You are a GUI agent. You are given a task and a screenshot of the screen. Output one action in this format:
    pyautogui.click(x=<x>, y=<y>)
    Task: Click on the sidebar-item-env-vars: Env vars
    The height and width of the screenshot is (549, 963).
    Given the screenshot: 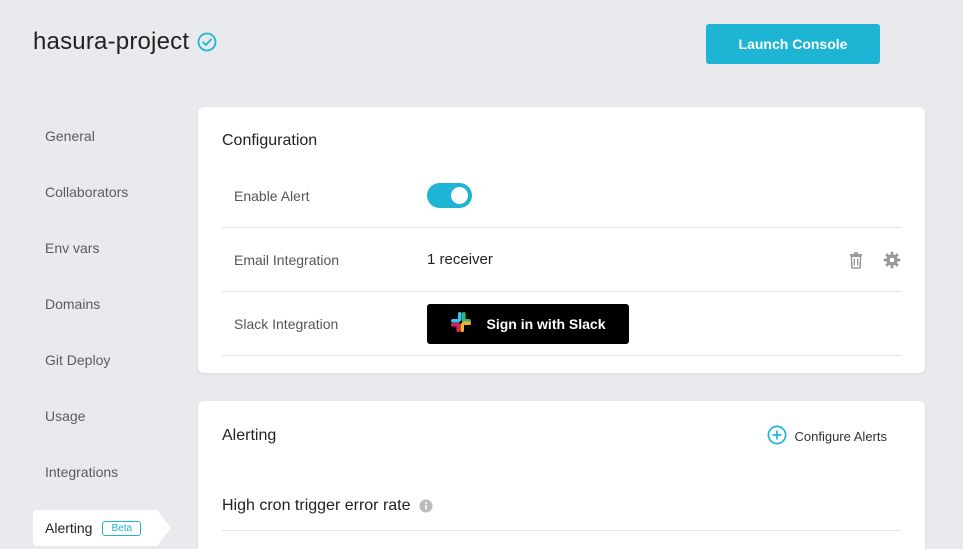 What is the action you would take?
    pyautogui.click(x=103, y=248)
    